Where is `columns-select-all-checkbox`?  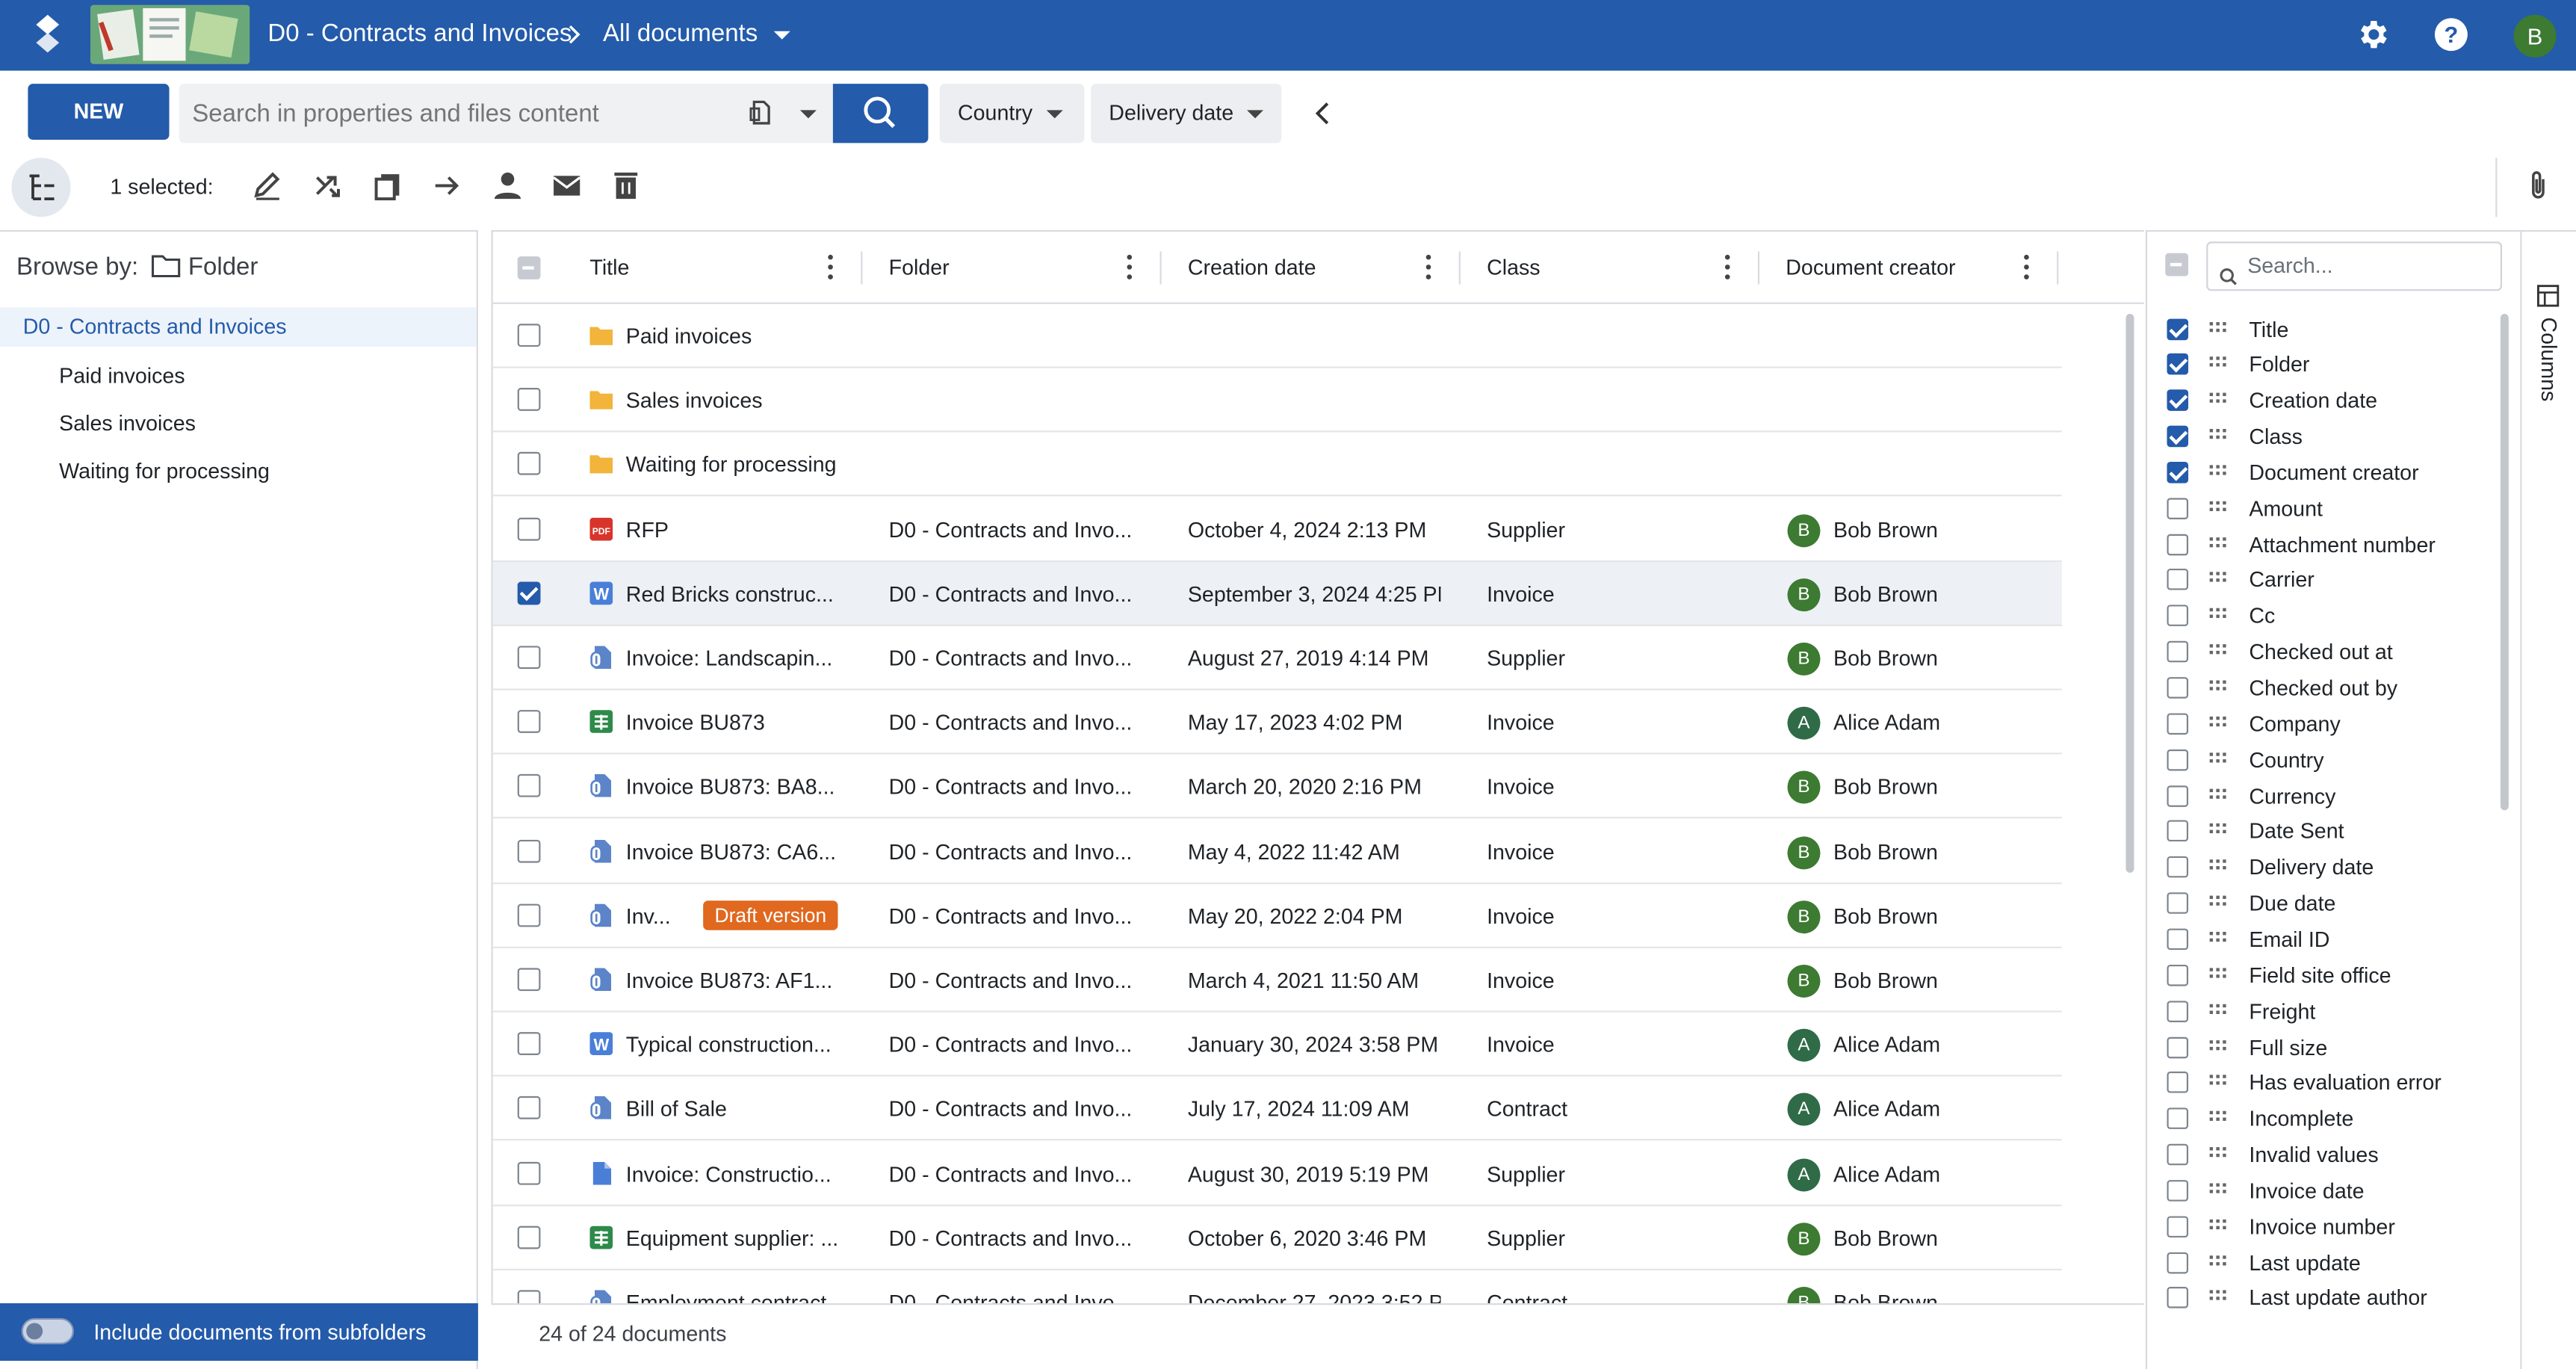
columns-select-all-checkbox is located at coordinates (2177, 264).